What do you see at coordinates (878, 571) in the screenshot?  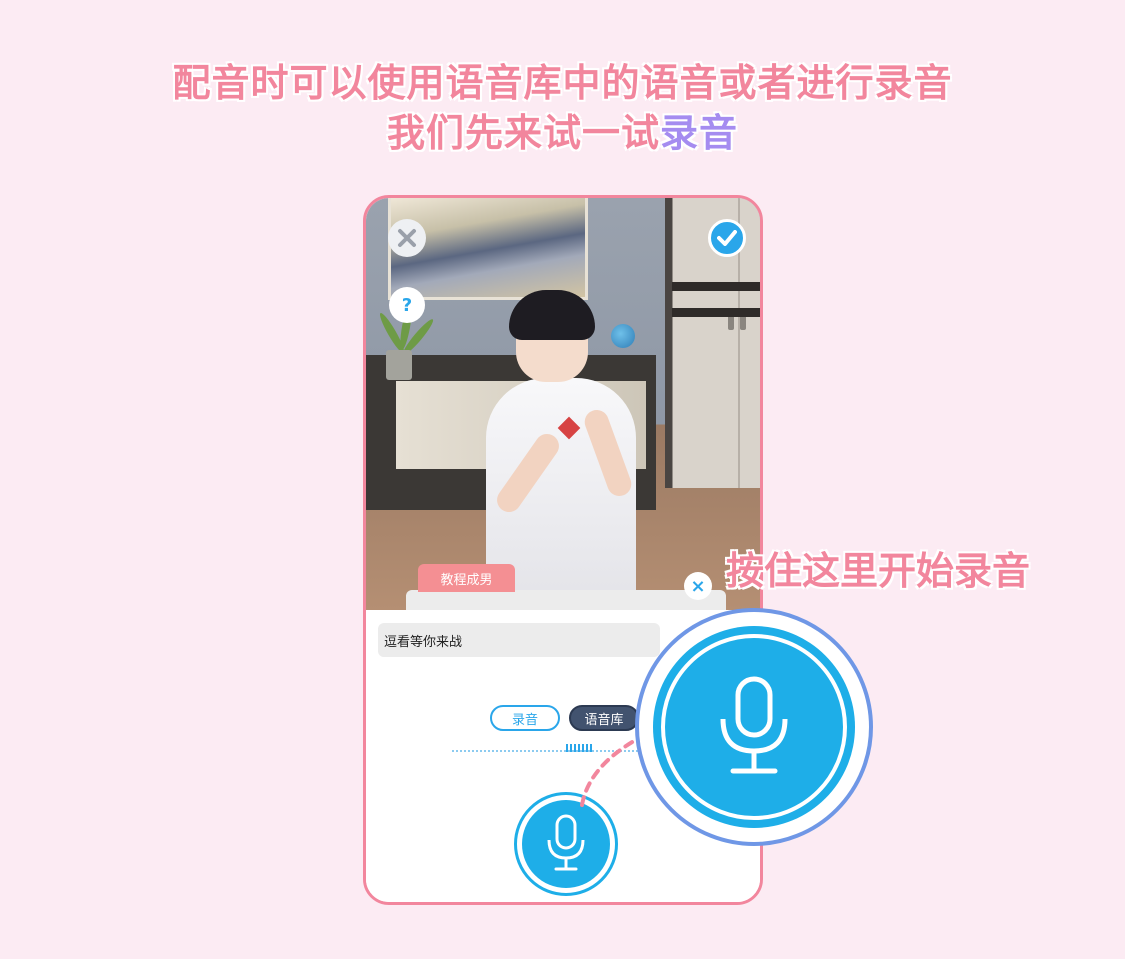 I see `callout-text: 按住这里开始录音` at bounding box center [878, 571].